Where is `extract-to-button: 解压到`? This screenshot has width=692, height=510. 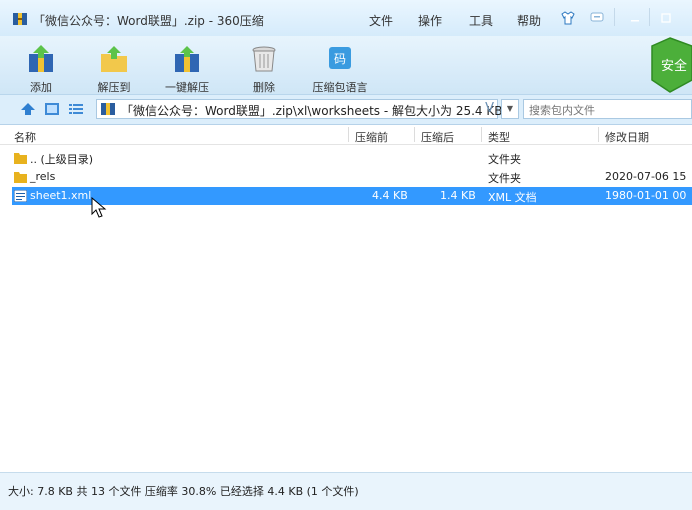
extract-to-button: 解压到 is located at coordinates (114, 66).